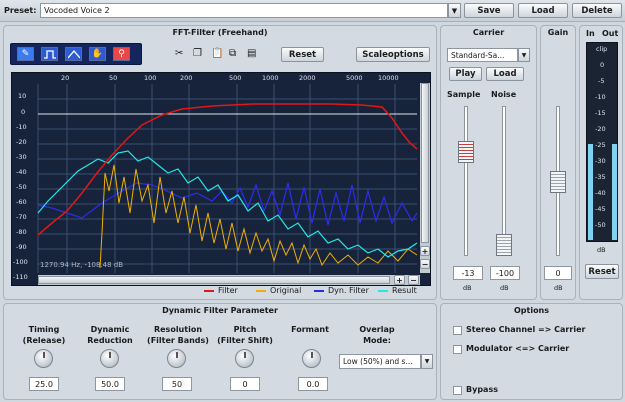 The height and width of the screenshot is (402, 625). I want to click on resolution-label-line2: (Filter Bands), so click(178, 340).